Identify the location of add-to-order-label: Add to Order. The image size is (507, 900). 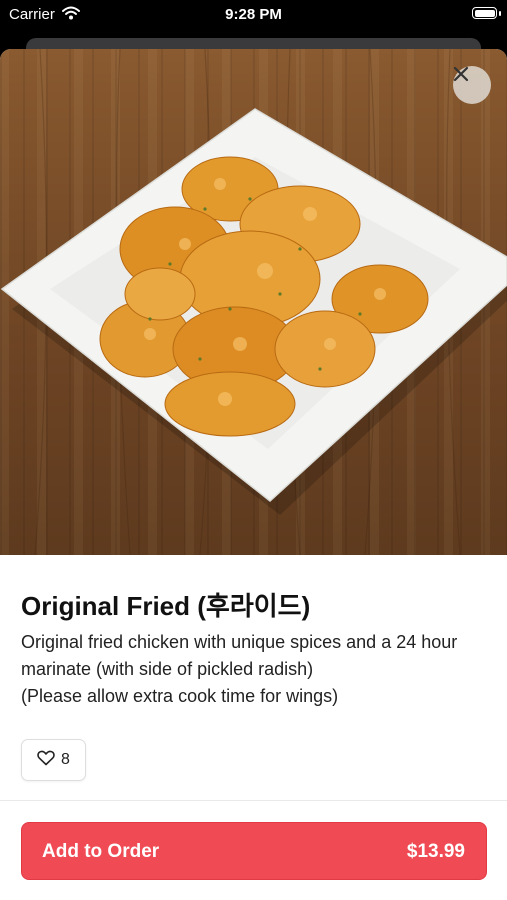
(101, 851).